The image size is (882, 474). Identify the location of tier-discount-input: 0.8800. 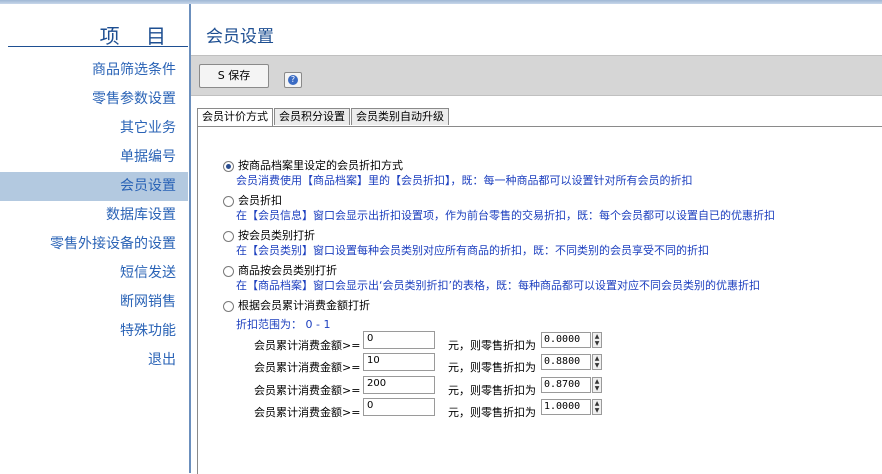
(566, 362).